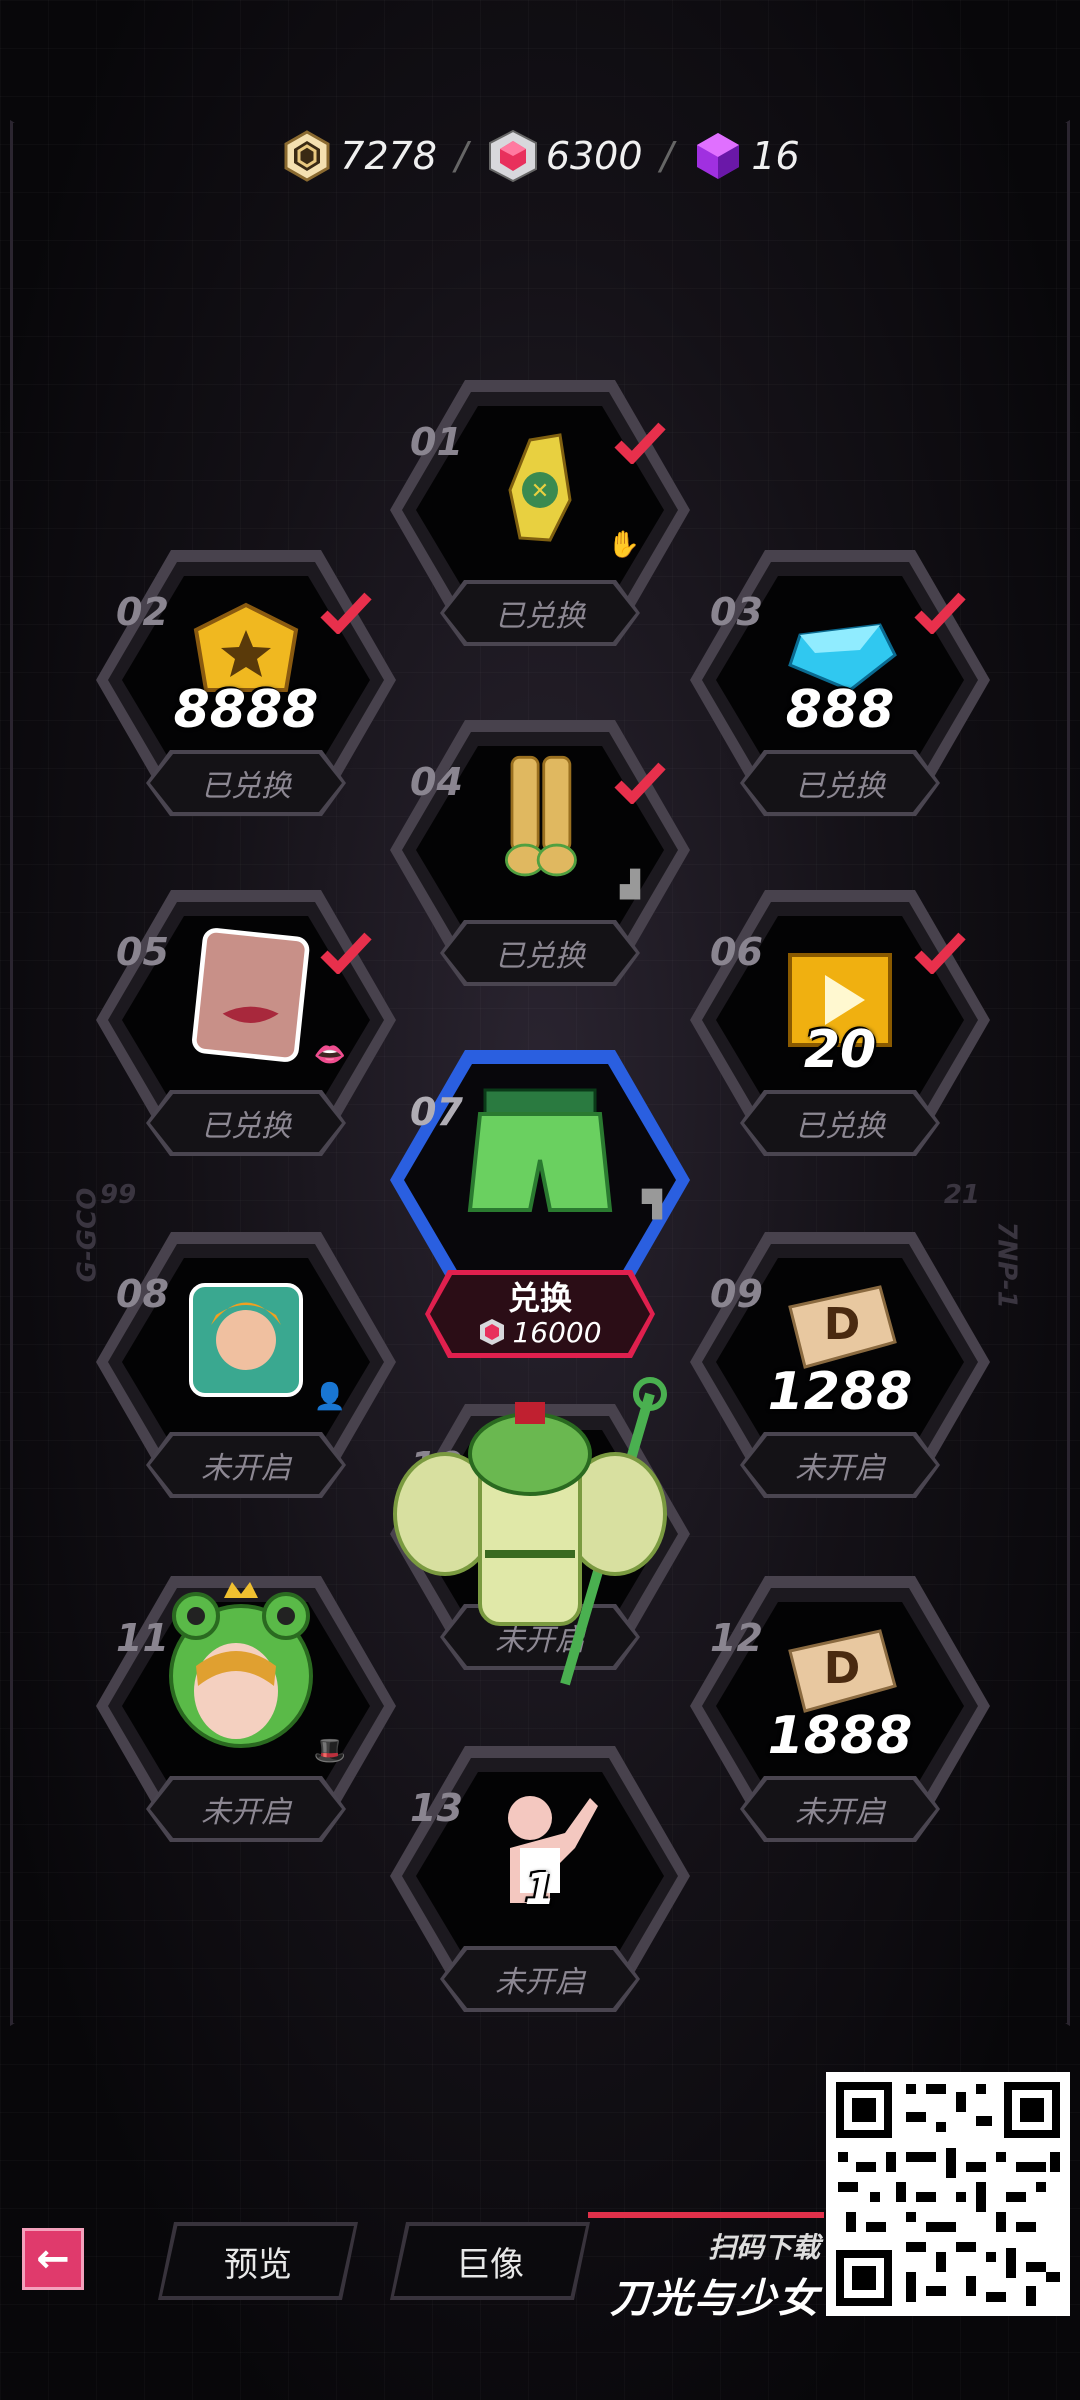  What do you see at coordinates (840, 710) in the screenshot?
I see `reward-amount: 888` at bounding box center [840, 710].